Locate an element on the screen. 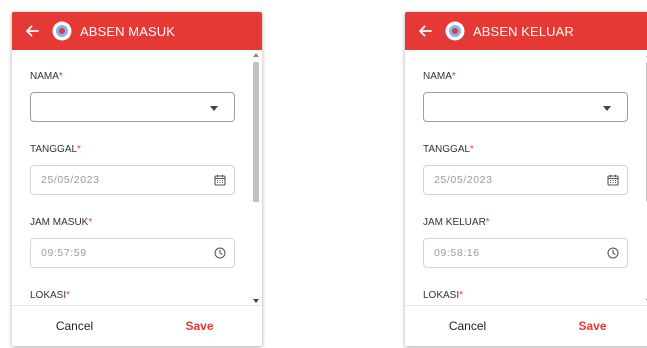  scrollbar is located at coordinates (256, 178).